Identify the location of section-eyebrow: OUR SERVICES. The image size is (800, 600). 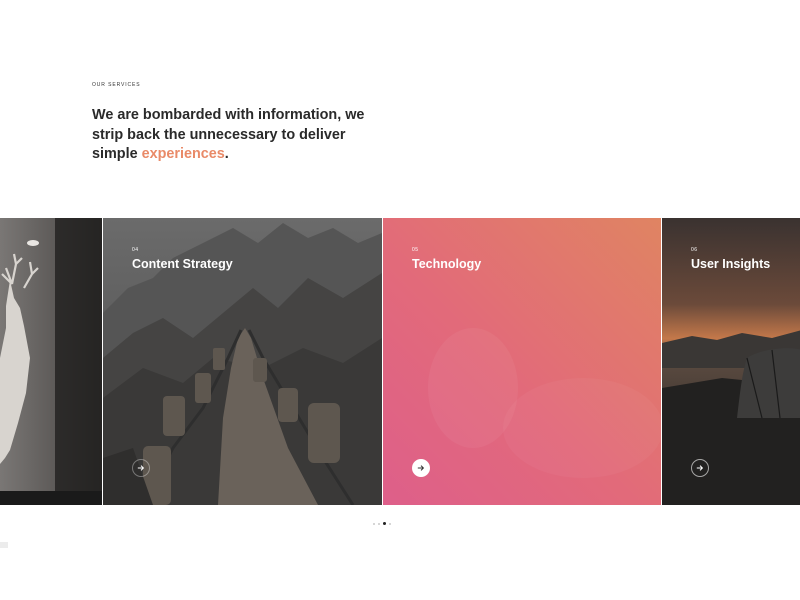
(116, 85).